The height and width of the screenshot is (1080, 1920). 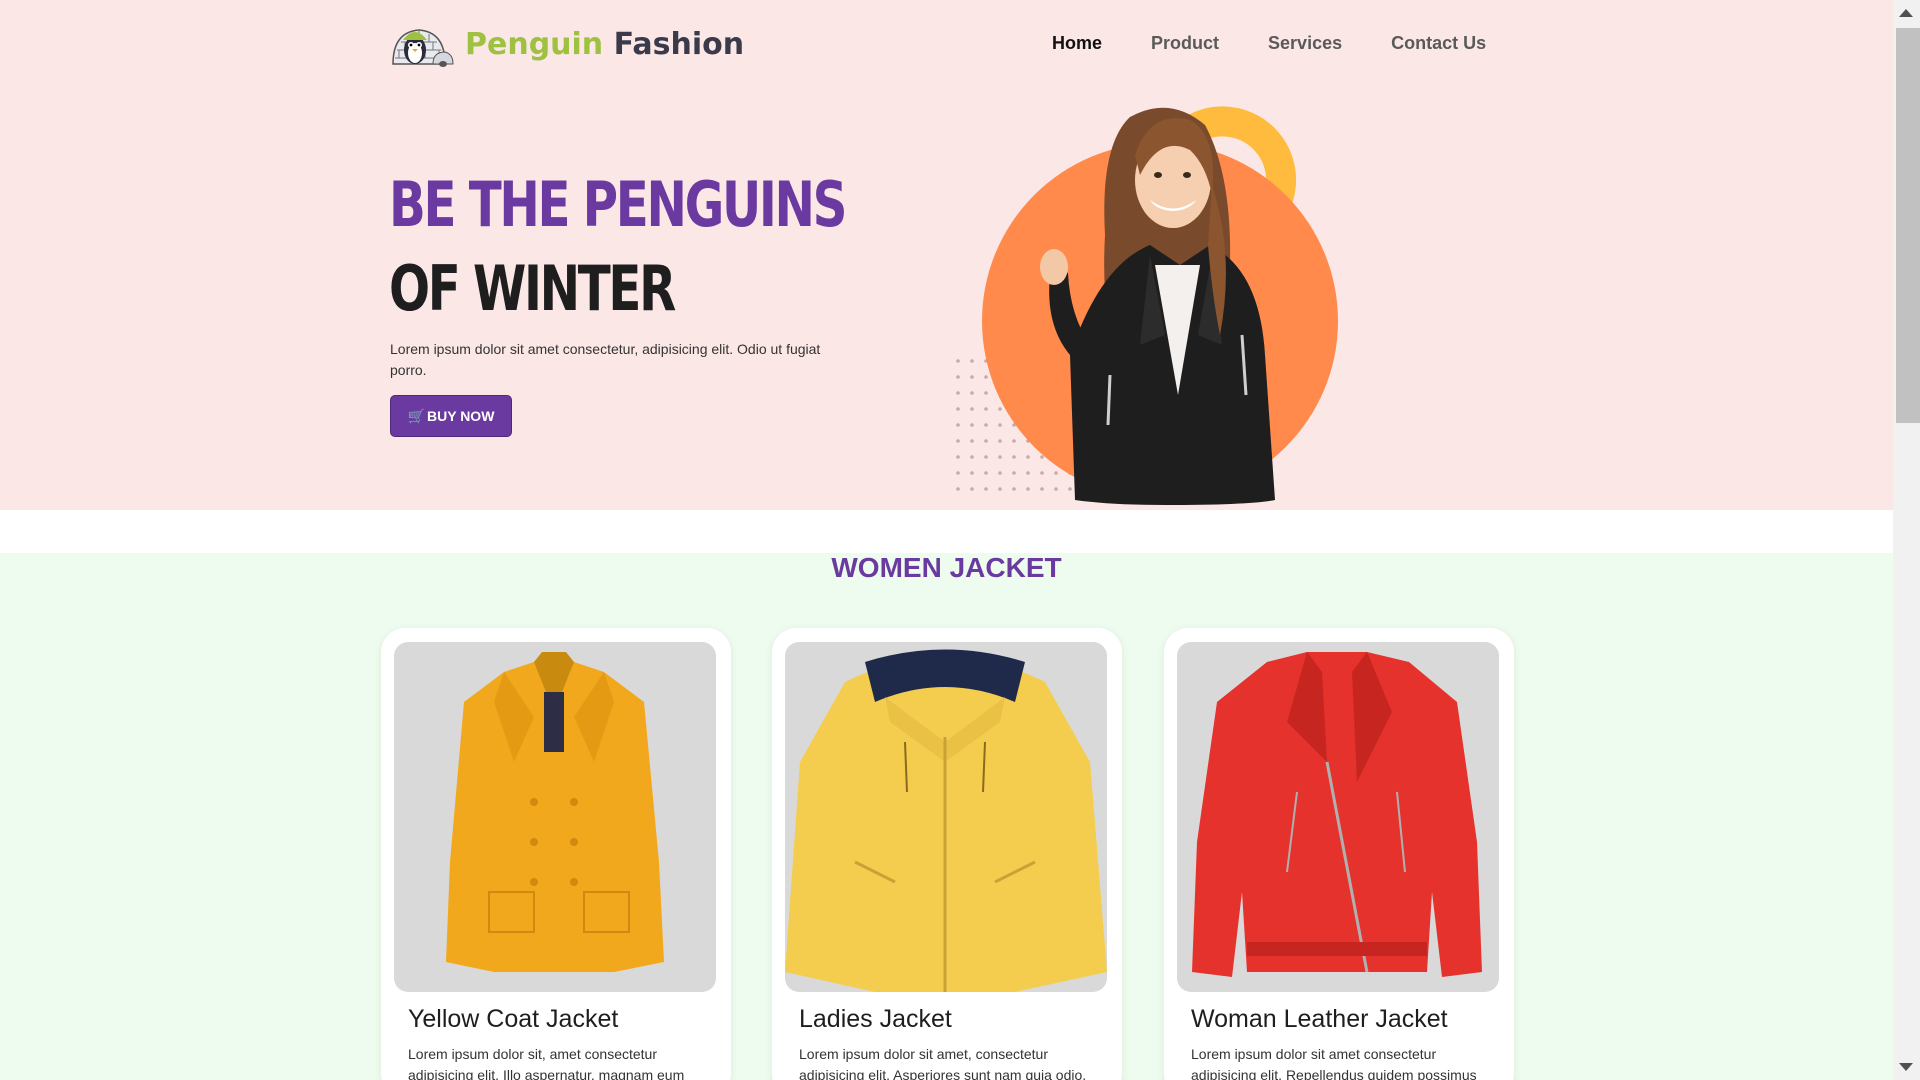 What do you see at coordinates (618, 204) in the screenshot?
I see `hero-headline-line1: BE THE PENGUINS` at bounding box center [618, 204].